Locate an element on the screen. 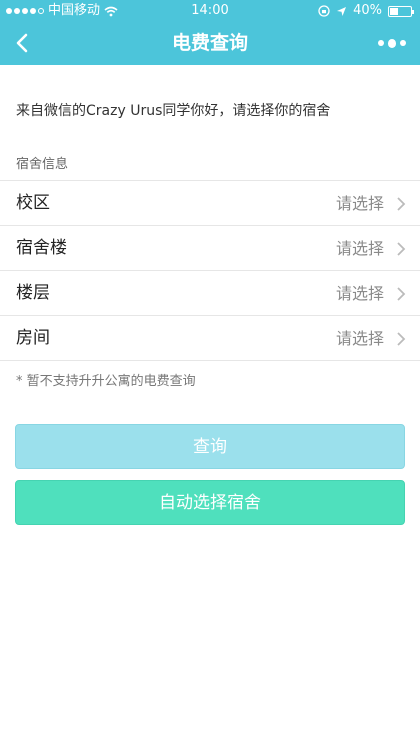  rotation-lock-icon is located at coordinates (324, 11).